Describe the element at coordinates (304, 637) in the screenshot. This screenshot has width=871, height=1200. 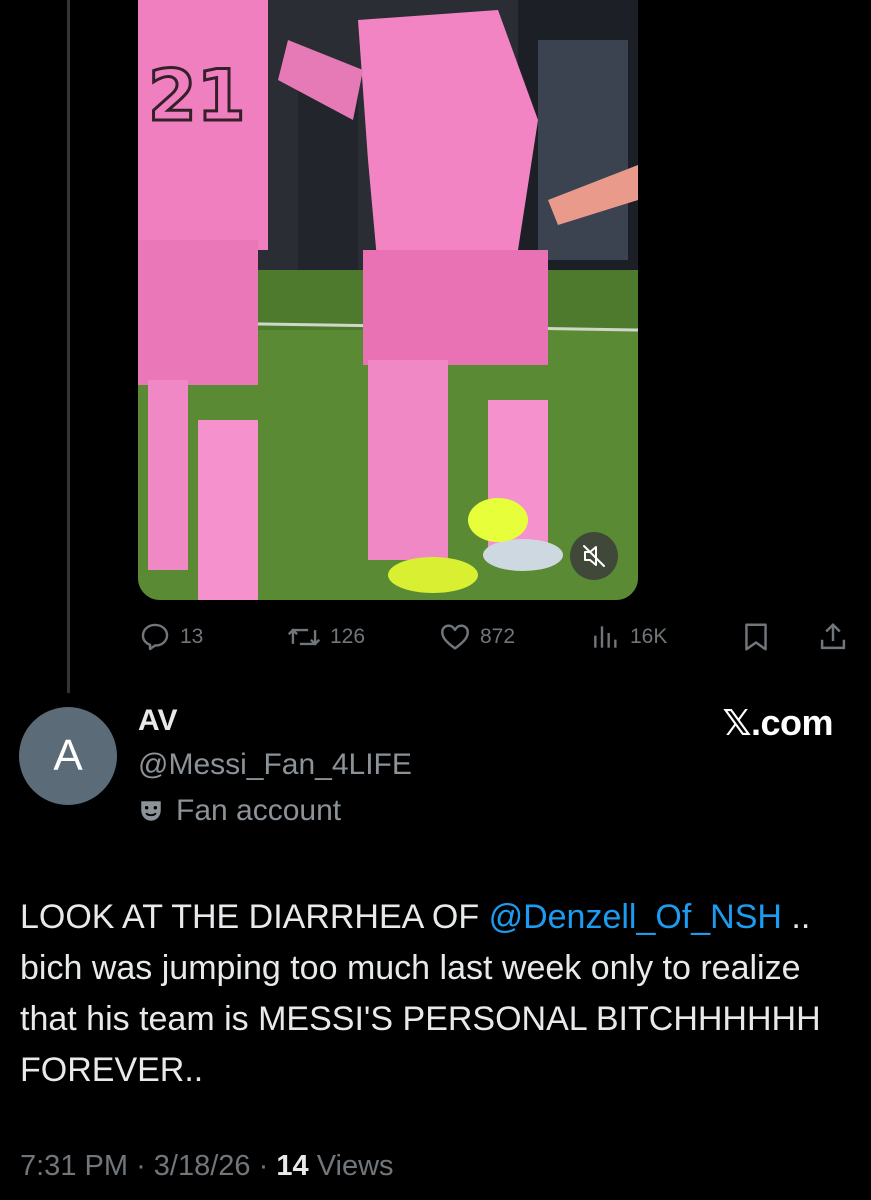
I see `repost-icon` at that location.